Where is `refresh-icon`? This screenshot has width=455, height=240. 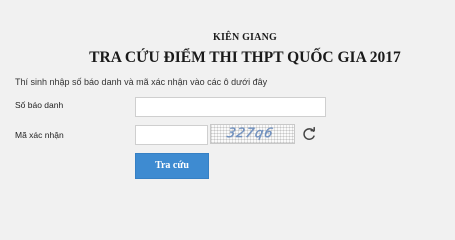
refresh-icon is located at coordinates (309, 134).